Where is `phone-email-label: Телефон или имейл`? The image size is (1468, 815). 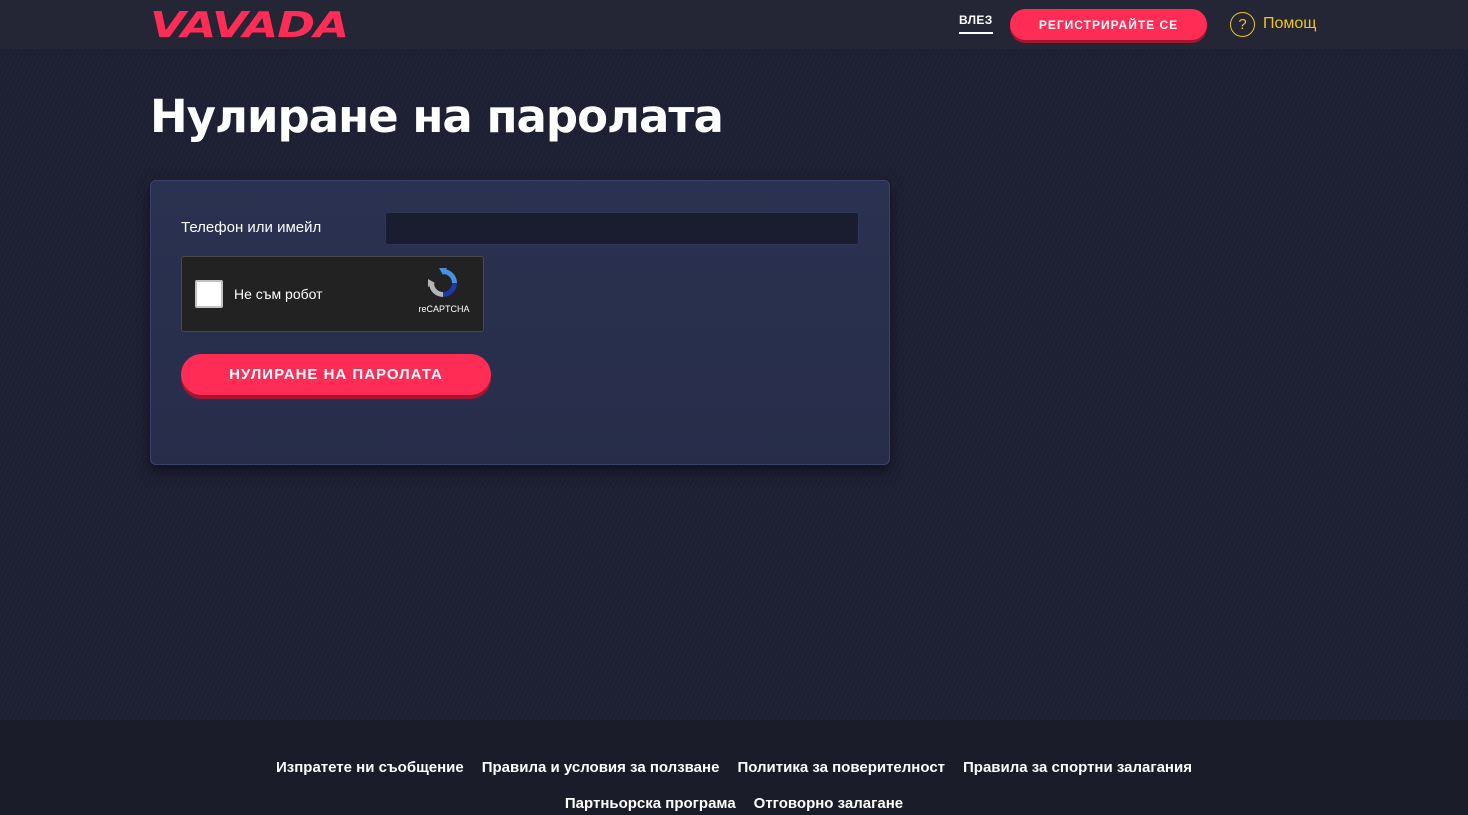 phone-email-label: Телефон или имейл is located at coordinates (251, 227).